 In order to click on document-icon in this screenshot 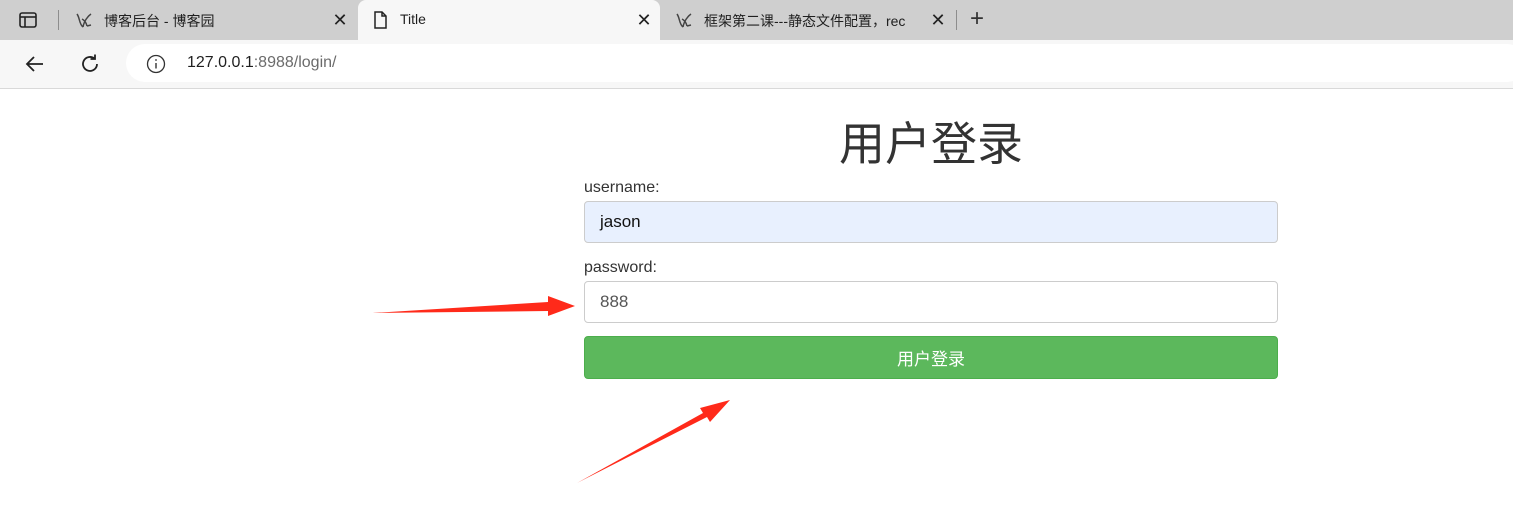, I will do `click(380, 20)`.